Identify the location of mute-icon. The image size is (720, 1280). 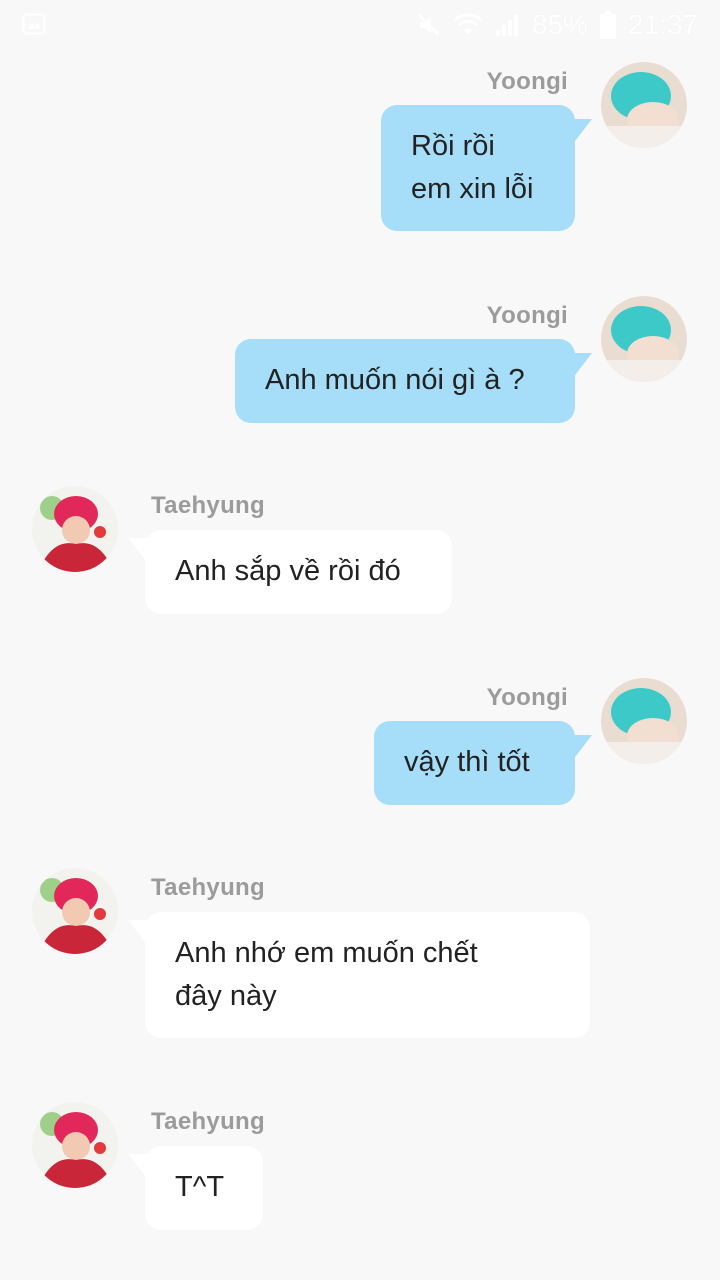
(429, 25).